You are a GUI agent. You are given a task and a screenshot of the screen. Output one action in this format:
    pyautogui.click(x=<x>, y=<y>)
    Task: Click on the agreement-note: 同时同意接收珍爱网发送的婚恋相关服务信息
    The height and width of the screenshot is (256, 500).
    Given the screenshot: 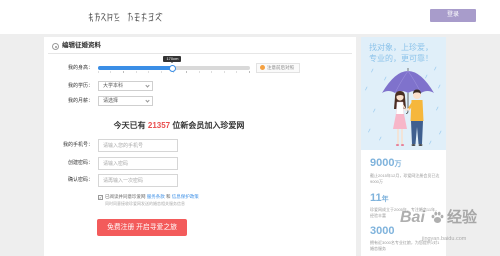 What is the action you would take?
    pyautogui.click(x=145, y=203)
    